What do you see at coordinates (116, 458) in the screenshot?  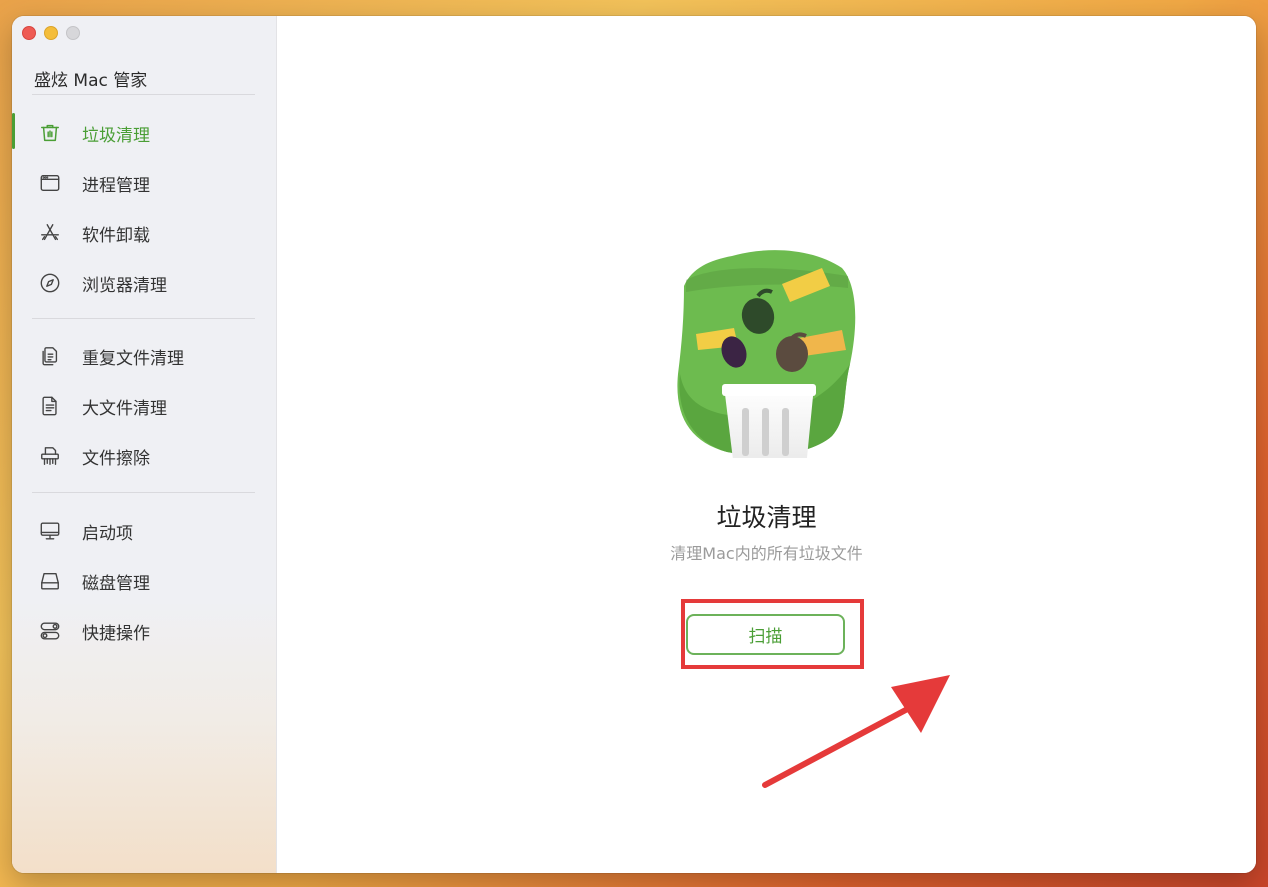 I see `sidebar-item-label: 文件擦除` at bounding box center [116, 458].